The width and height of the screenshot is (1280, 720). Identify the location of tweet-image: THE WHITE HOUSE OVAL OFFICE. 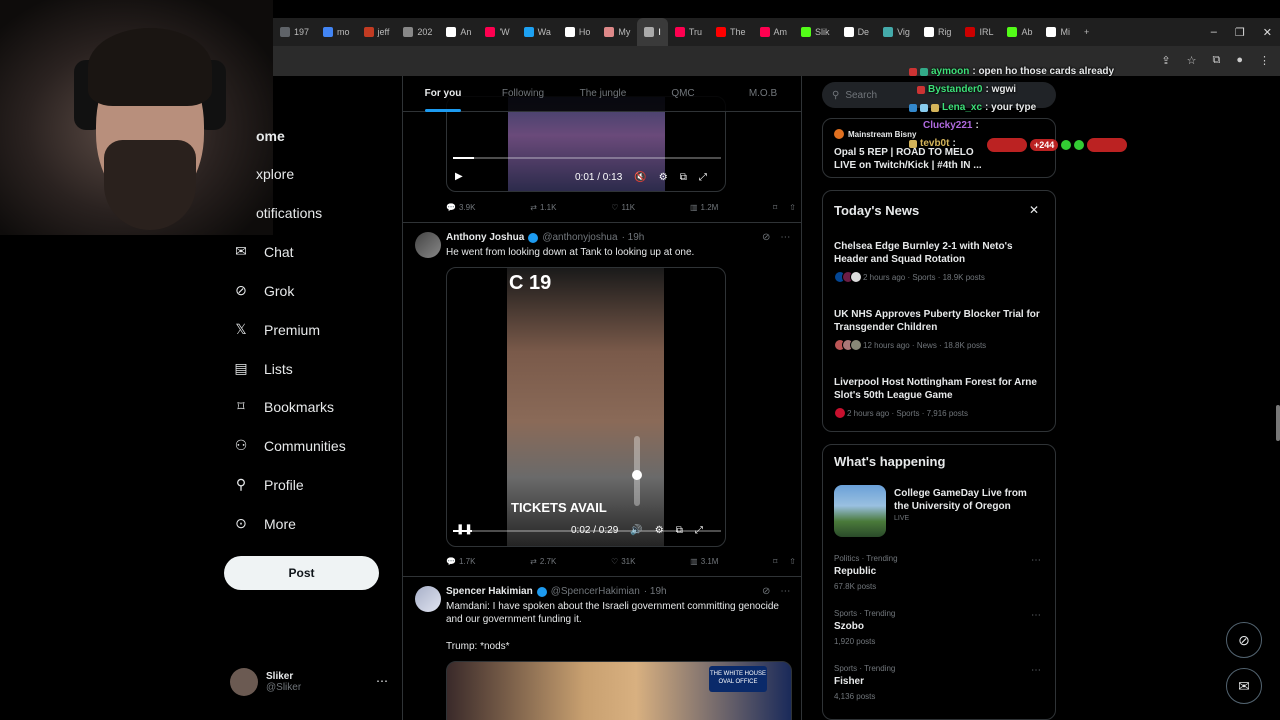
(619, 690).